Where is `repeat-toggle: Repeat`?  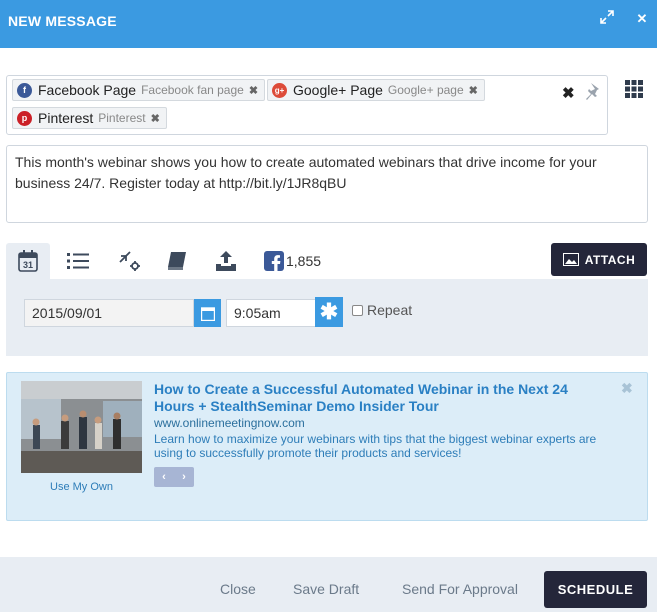 repeat-toggle: Repeat is located at coordinates (382, 310).